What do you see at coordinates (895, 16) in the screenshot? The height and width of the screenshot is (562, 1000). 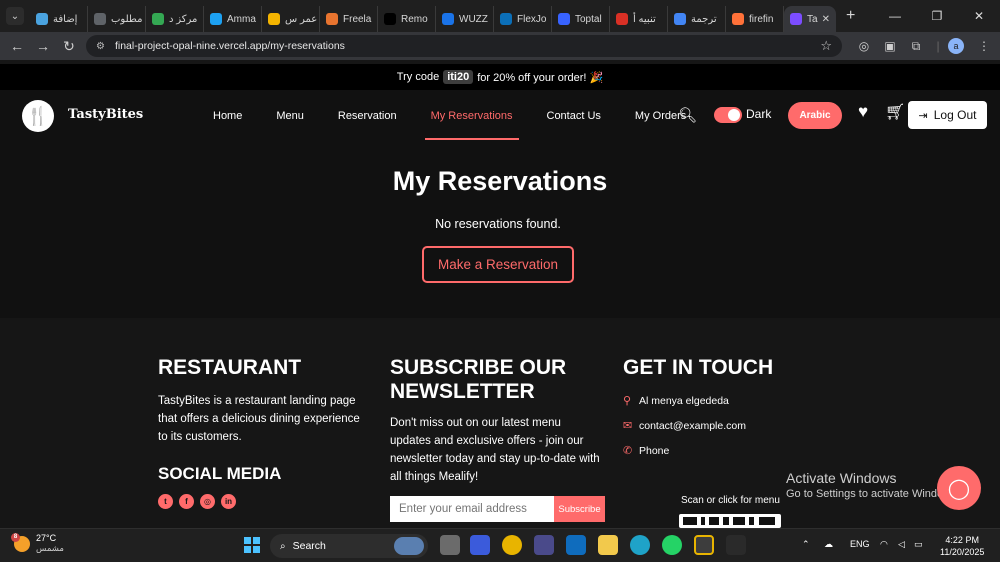 I see `minimize-button: —` at bounding box center [895, 16].